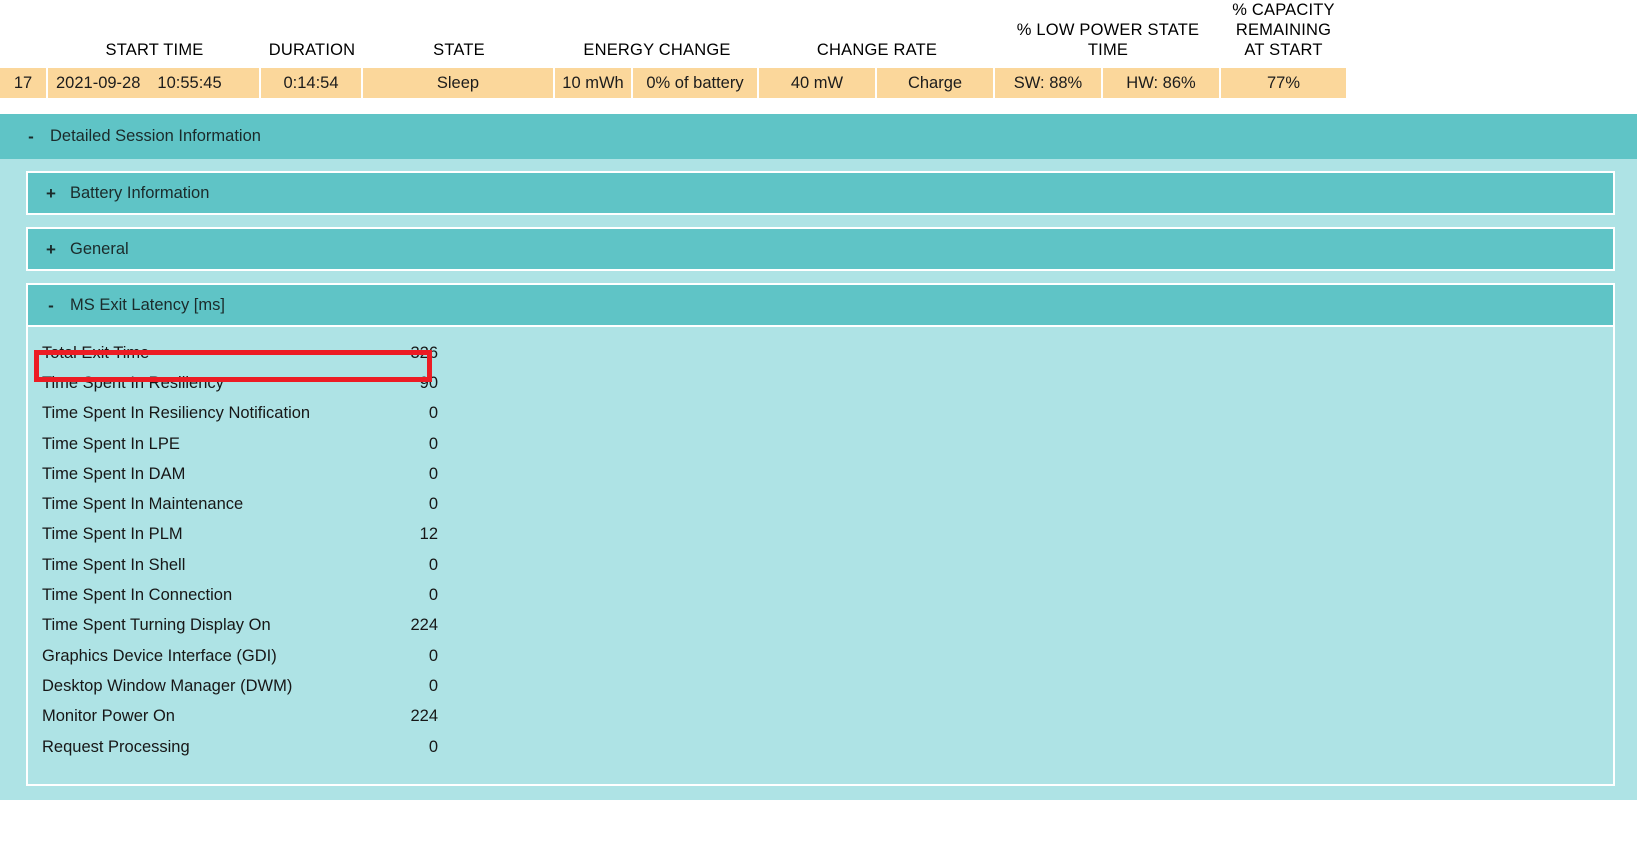 The width and height of the screenshot is (1637, 842). I want to click on battery-information-label: Battery Information, so click(140, 192).